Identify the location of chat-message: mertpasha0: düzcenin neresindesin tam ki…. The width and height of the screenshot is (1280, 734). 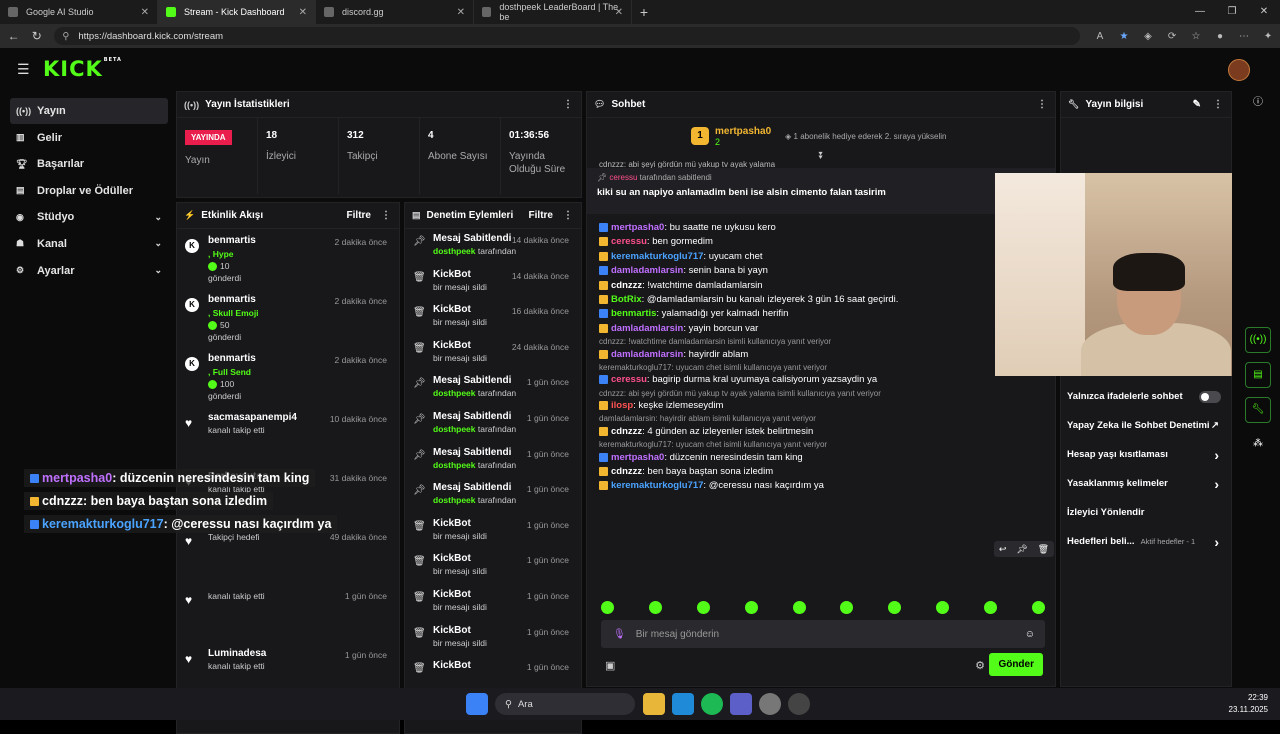
(821, 458).